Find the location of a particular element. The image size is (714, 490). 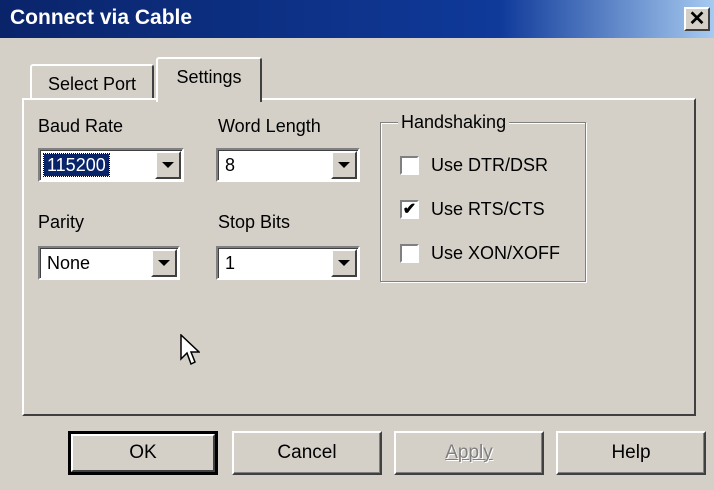

tab-select-port: Select Port is located at coordinates (92, 82).